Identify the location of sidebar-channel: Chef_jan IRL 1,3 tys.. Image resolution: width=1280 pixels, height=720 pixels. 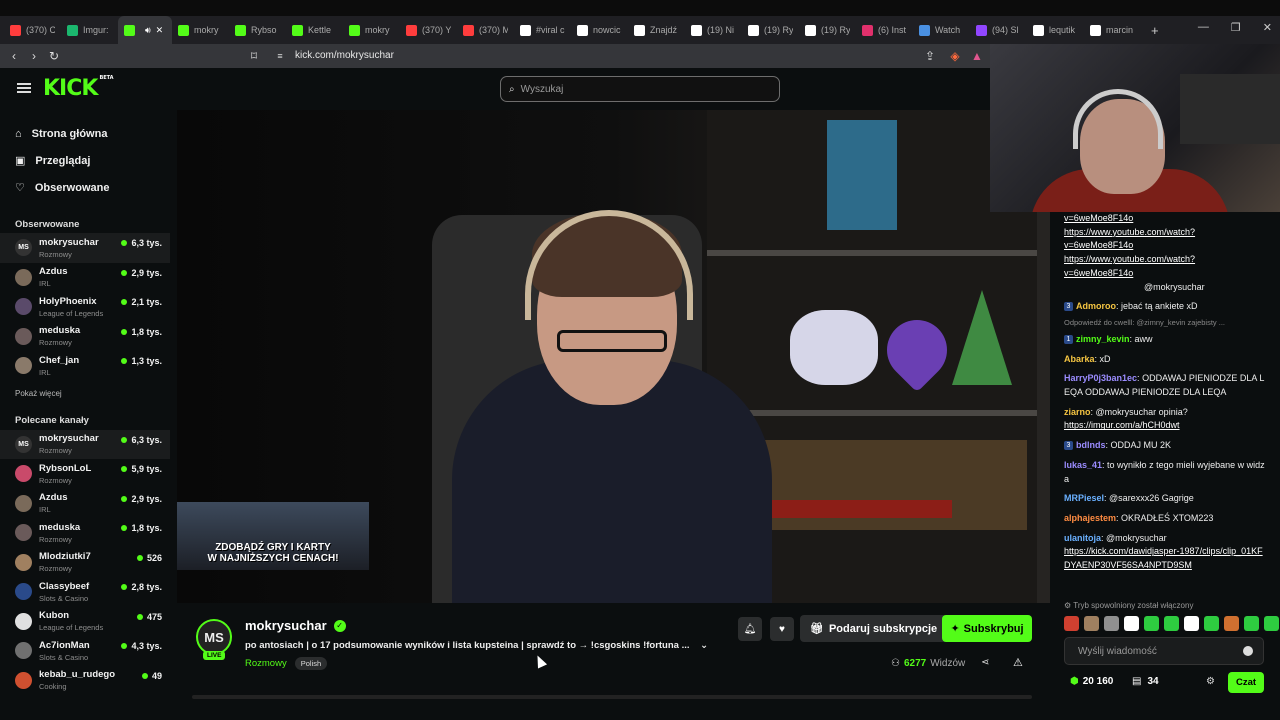
(85, 366).